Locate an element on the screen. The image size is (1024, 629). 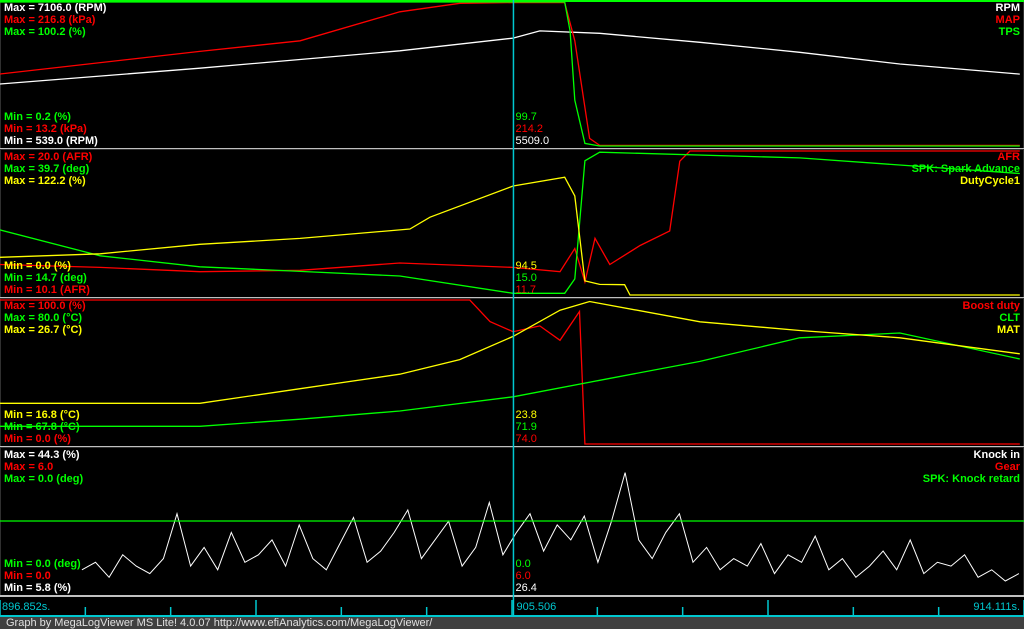
cursor-value-spk-spark-advance: 15.0 is located at coordinates (525, 278).